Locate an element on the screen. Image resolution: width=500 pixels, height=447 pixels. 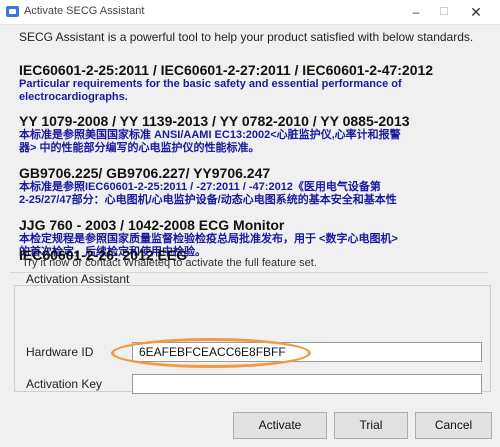
standard-description-line: 本检定规程是参照国家质量监督检验检疫总局批准发布，用于 <数字心电图机> is located at coordinates (208, 239).